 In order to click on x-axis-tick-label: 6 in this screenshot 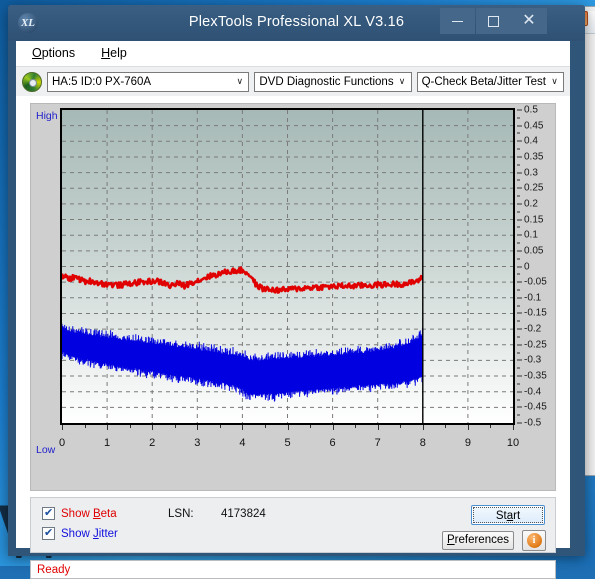, I will do `click(332, 443)`.